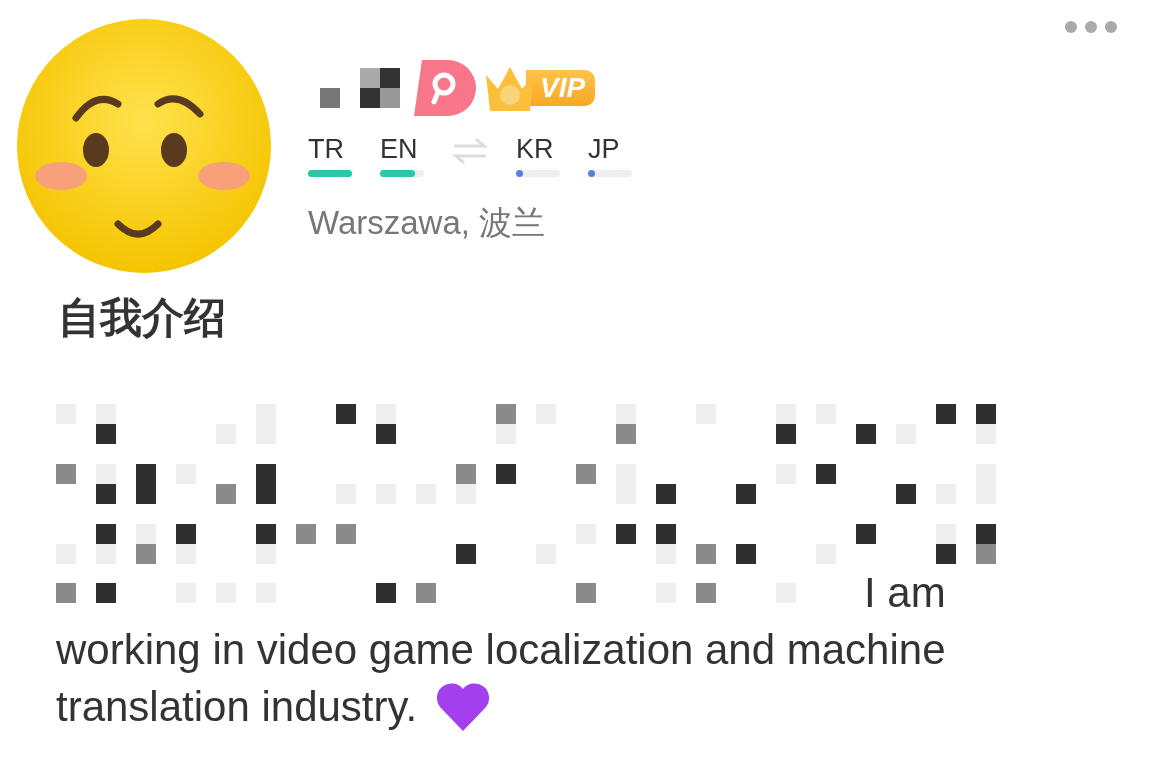 The image size is (1170, 761). What do you see at coordinates (535, 149) in the screenshot?
I see `language-code: KR` at bounding box center [535, 149].